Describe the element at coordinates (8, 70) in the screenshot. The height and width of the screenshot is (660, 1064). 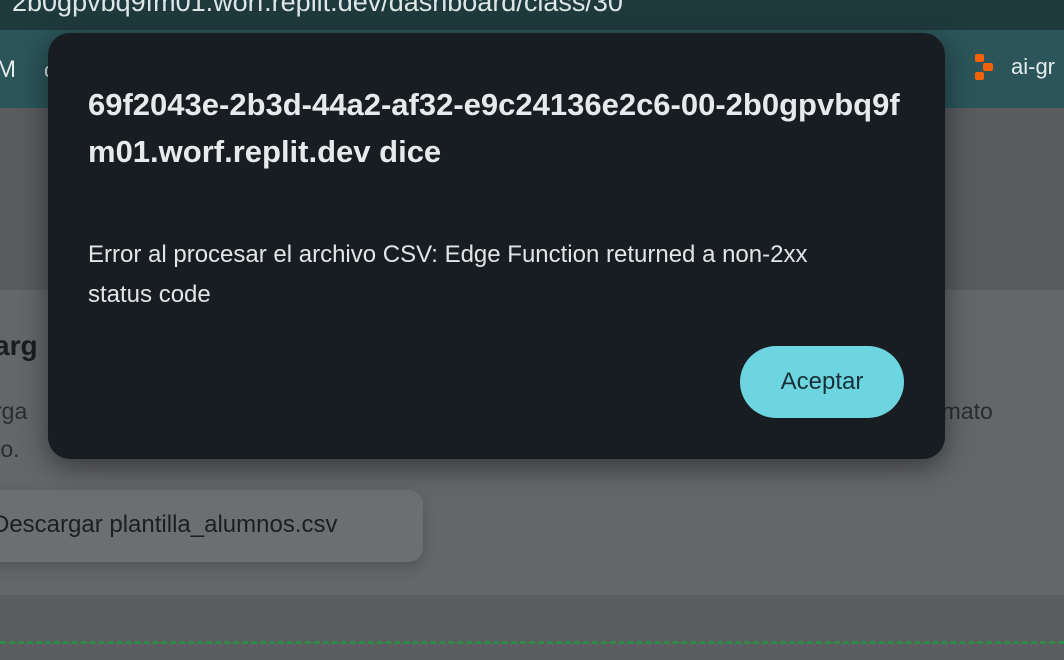
I see `bookmark-item: M` at that location.